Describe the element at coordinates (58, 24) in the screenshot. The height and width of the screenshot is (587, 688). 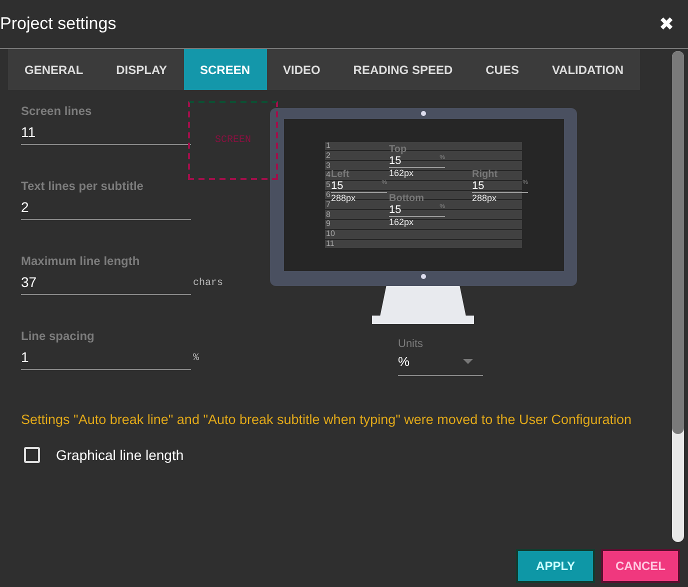
I see `dialog-title: Project settings` at that location.